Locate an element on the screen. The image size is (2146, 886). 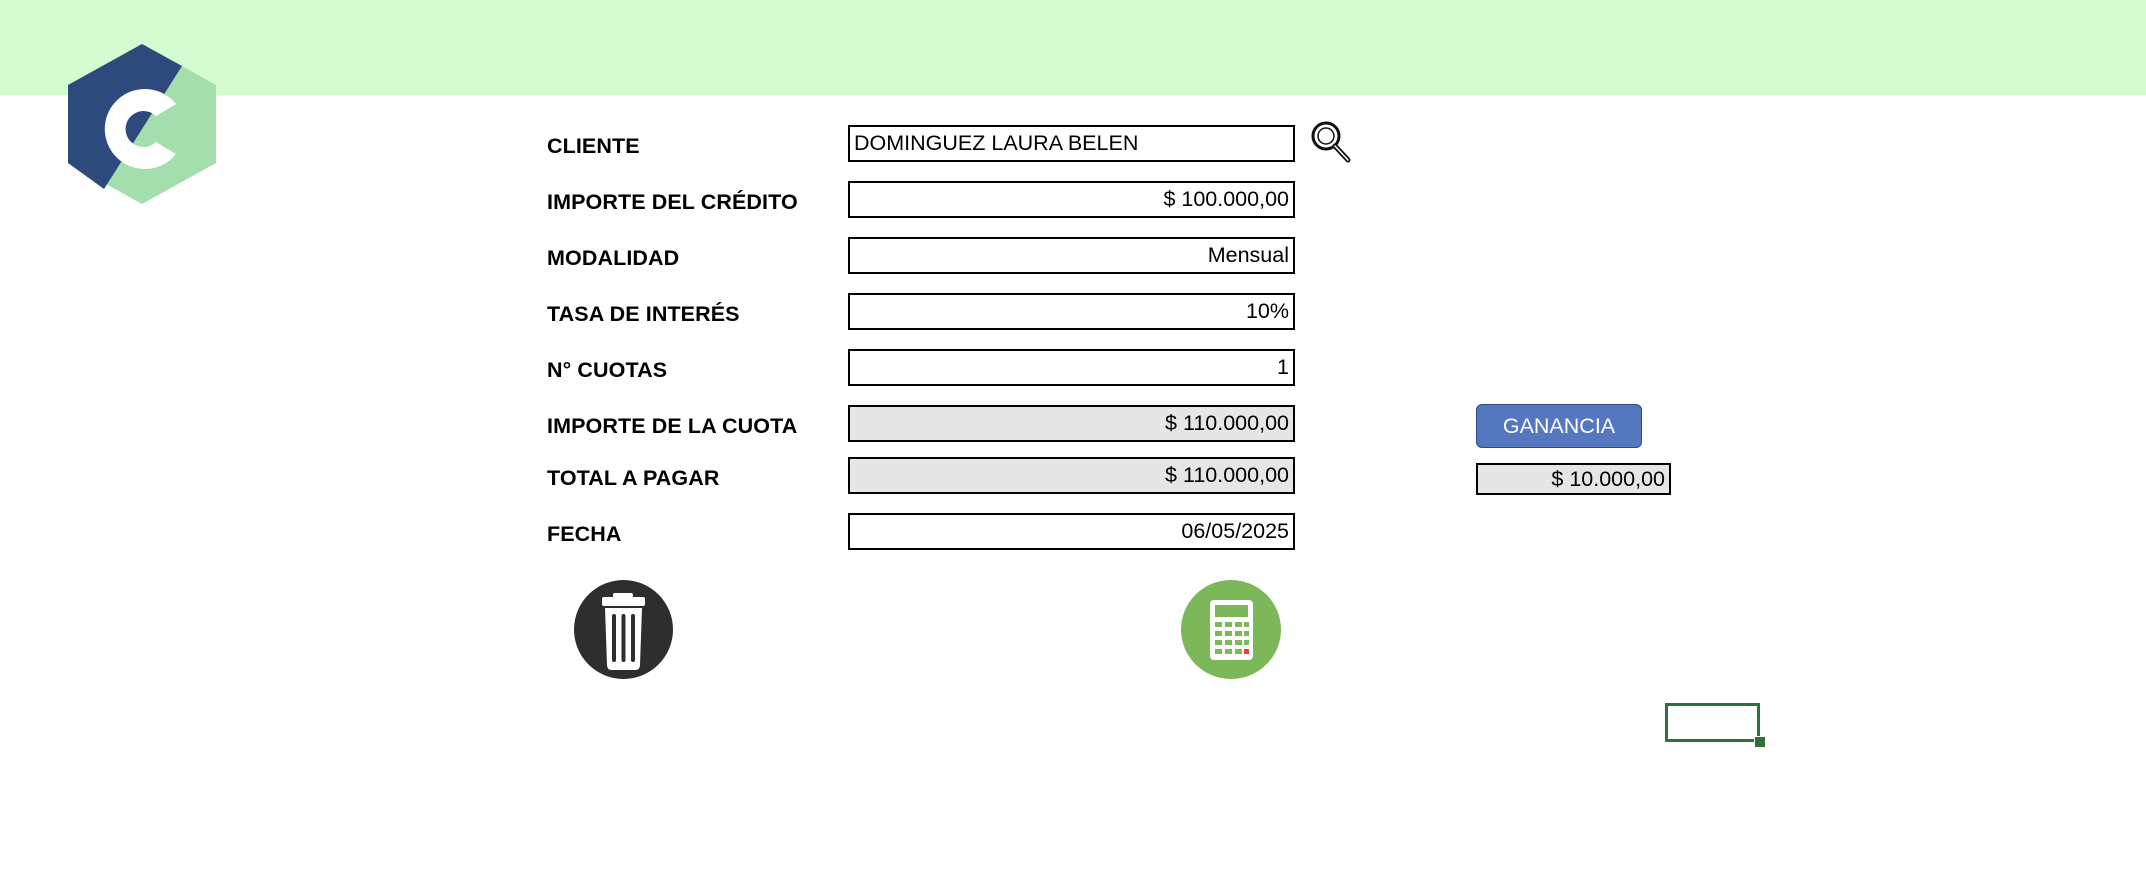
label-fecha: FECHA is located at coordinates (584, 534).